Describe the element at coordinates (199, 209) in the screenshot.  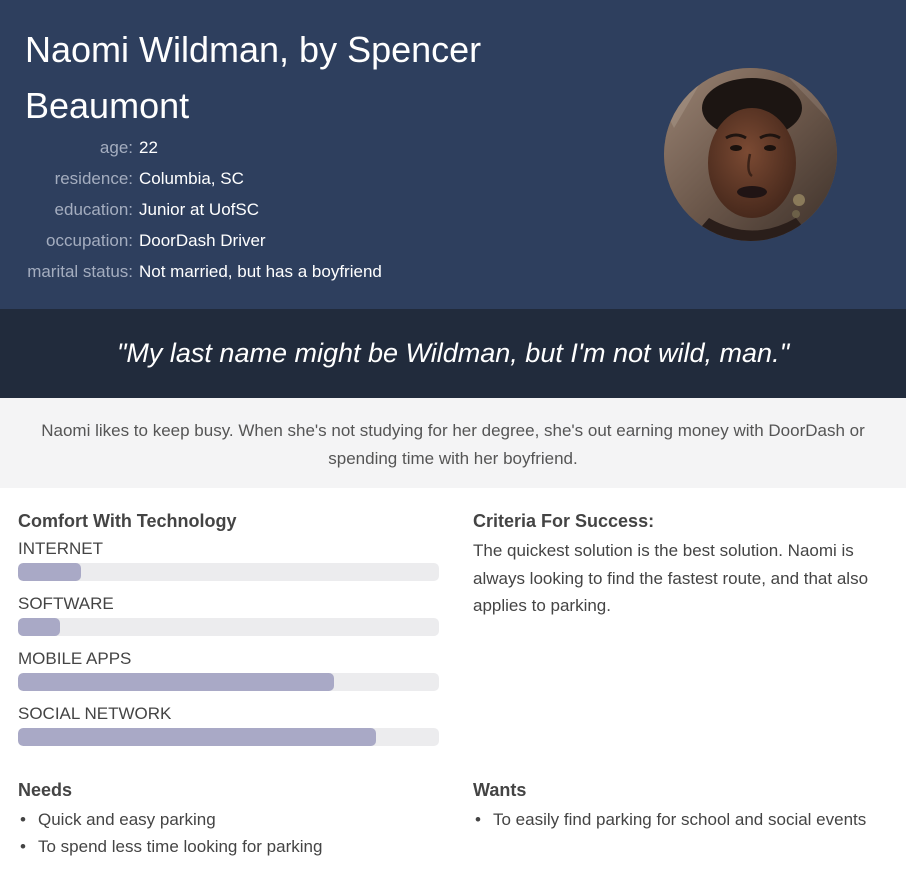
I see `fact-value: Junior at UofSC` at that location.